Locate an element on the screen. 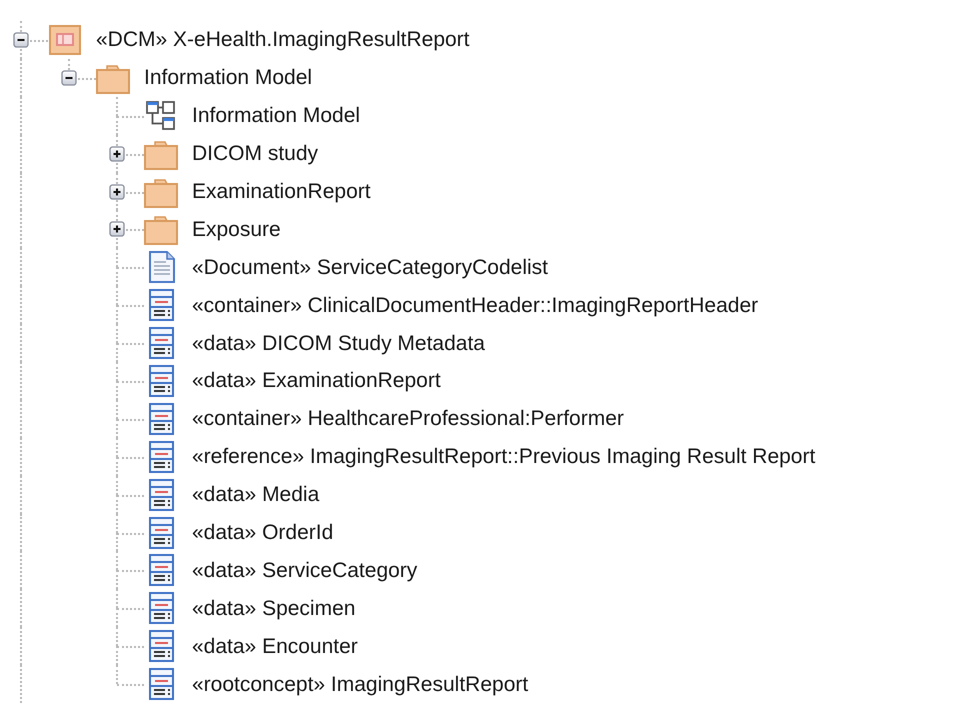 The width and height of the screenshot is (969, 721). tree-item-label: DICOM study is located at coordinates (255, 153).